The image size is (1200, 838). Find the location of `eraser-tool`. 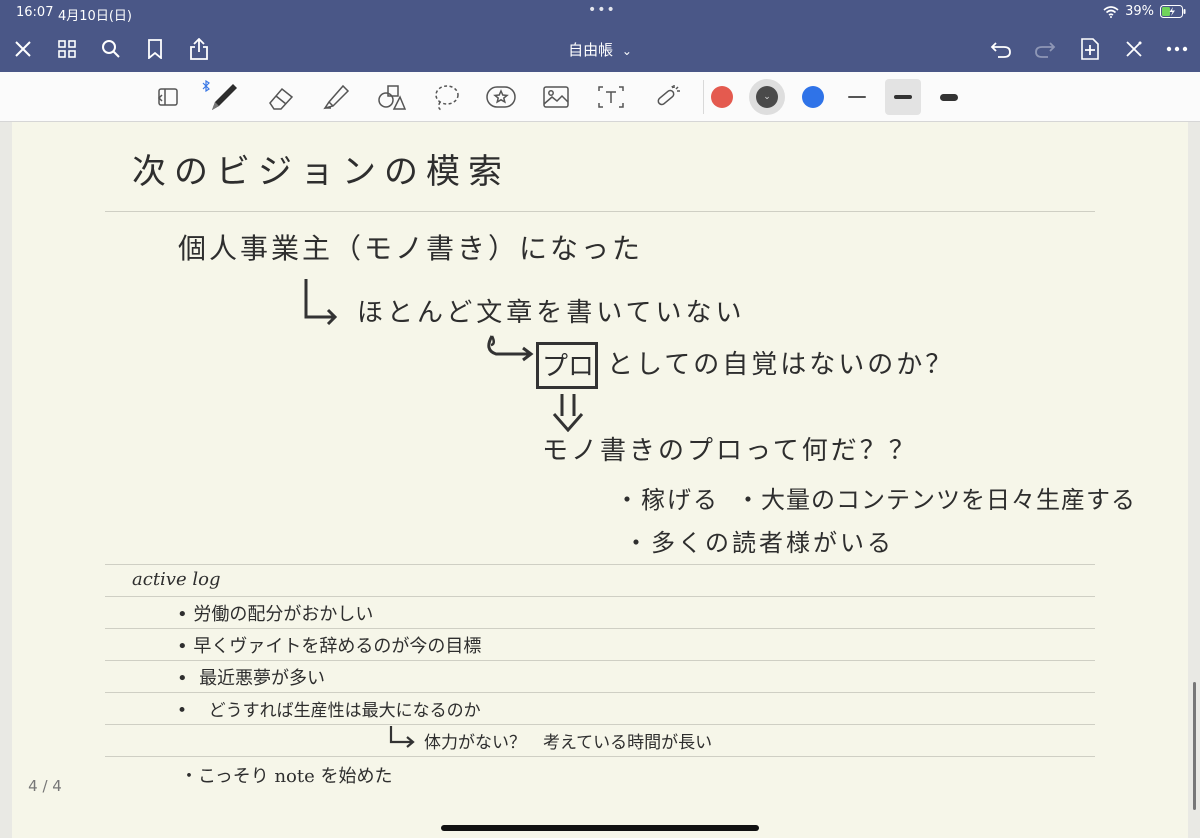

eraser-tool is located at coordinates (281, 97).